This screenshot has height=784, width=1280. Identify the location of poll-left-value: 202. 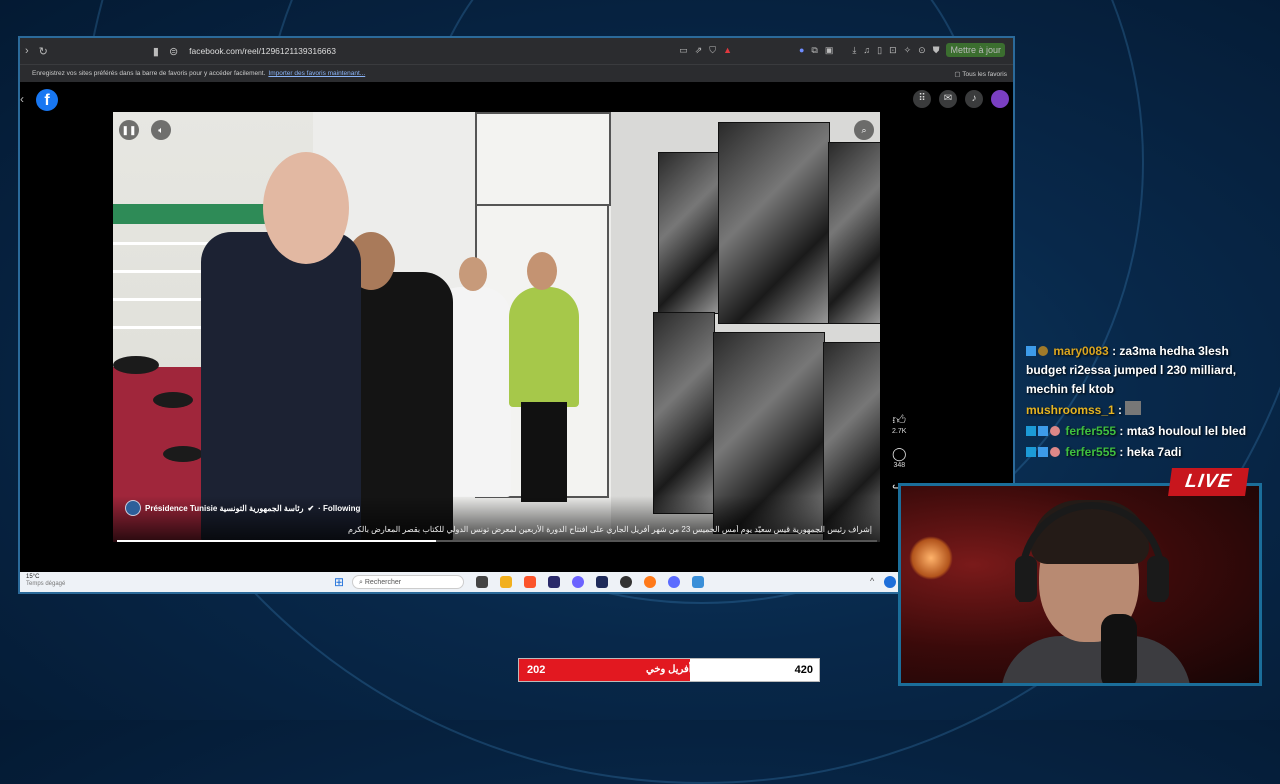
(536, 670).